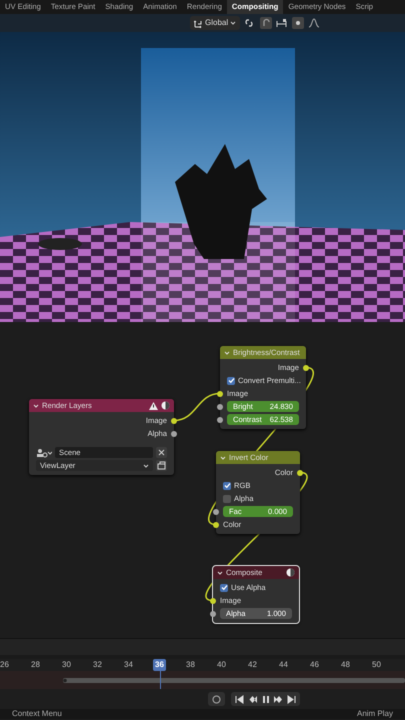 The image size is (405, 720). Describe the element at coordinates (44, 453) in the screenshot. I see `scene-icon` at that location.